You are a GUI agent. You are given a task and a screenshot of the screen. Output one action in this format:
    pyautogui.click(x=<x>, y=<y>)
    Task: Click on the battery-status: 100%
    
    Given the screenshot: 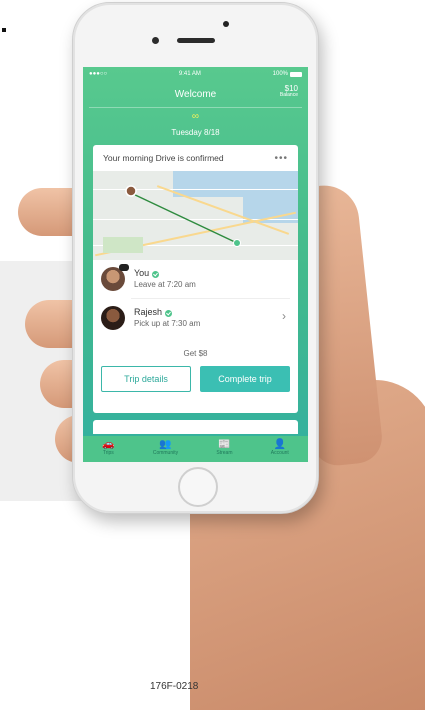 What is the action you would take?
    pyautogui.click(x=287, y=74)
    